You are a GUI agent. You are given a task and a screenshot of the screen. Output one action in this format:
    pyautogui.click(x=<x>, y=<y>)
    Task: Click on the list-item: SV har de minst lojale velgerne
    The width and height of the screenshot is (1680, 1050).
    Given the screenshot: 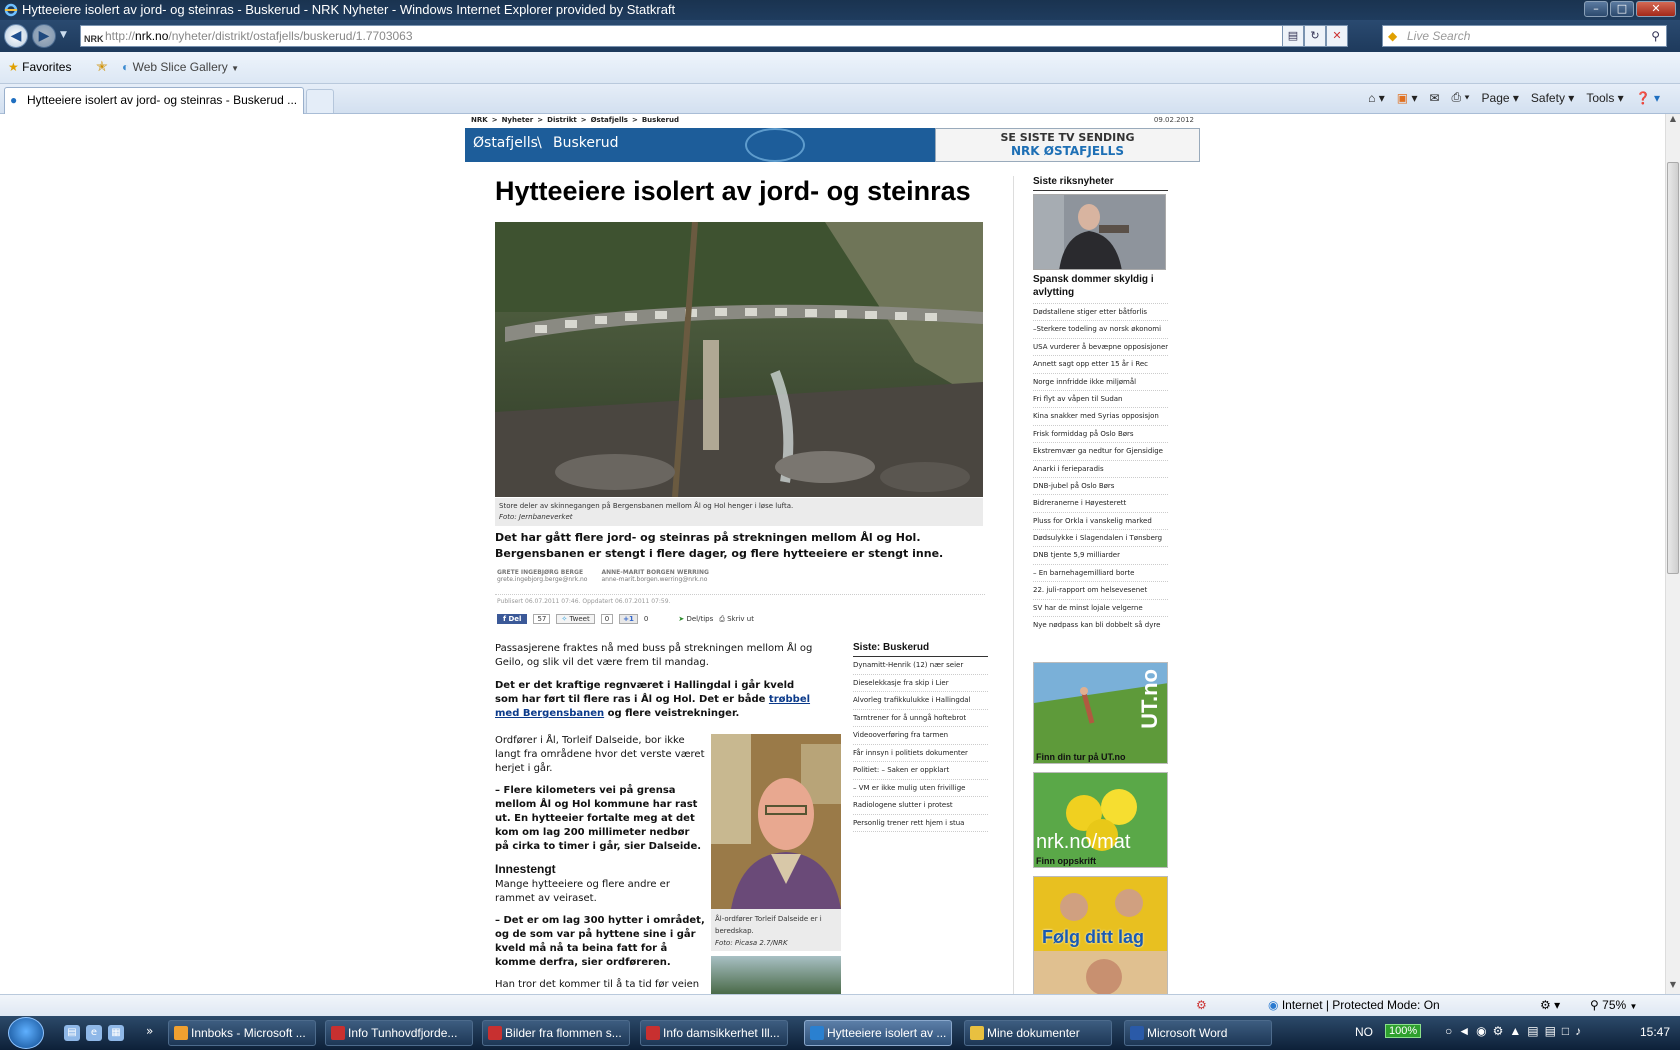 What is the action you would take?
    pyautogui.click(x=1100, y=607)
    